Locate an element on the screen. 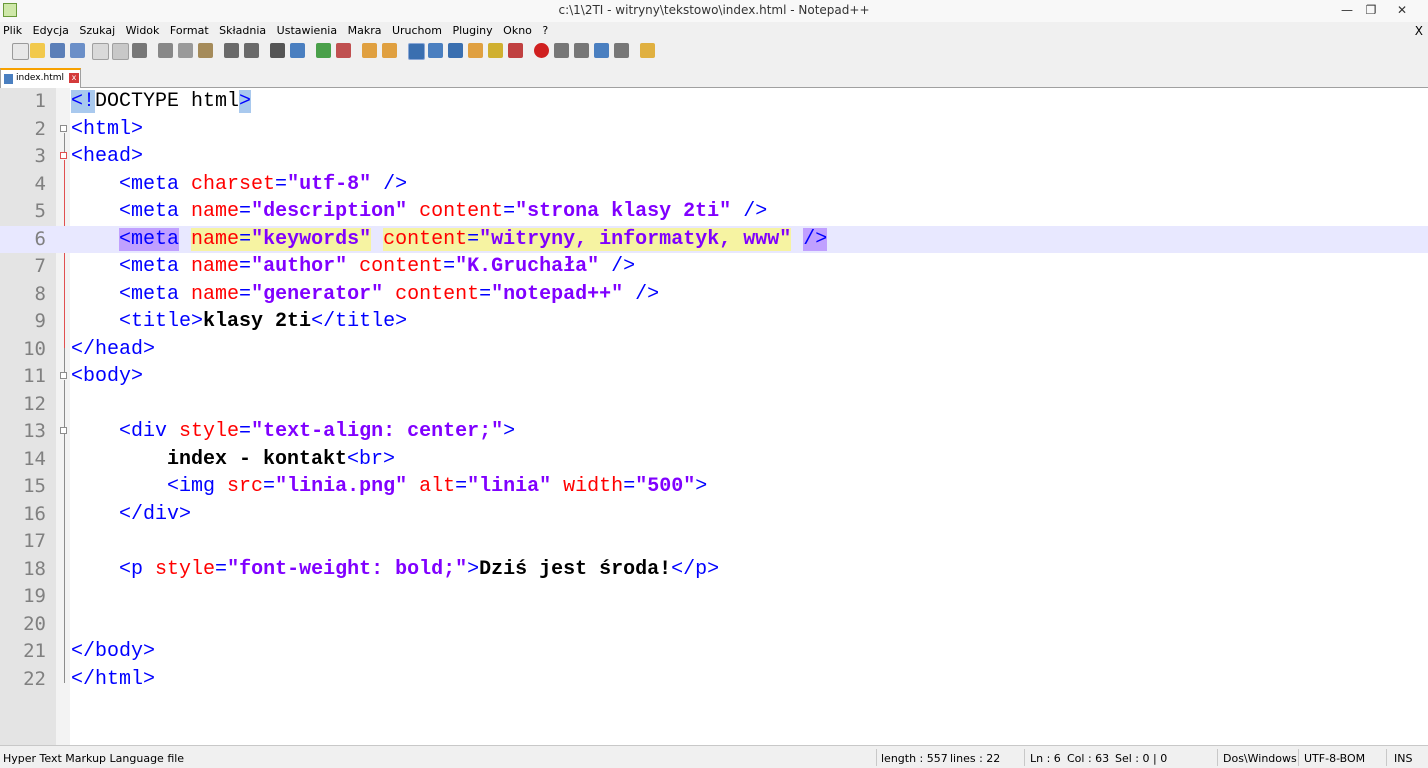 The height and width of the screenshot is (768, 1428). doctype-open: <! is located at coordinates (83, 101).